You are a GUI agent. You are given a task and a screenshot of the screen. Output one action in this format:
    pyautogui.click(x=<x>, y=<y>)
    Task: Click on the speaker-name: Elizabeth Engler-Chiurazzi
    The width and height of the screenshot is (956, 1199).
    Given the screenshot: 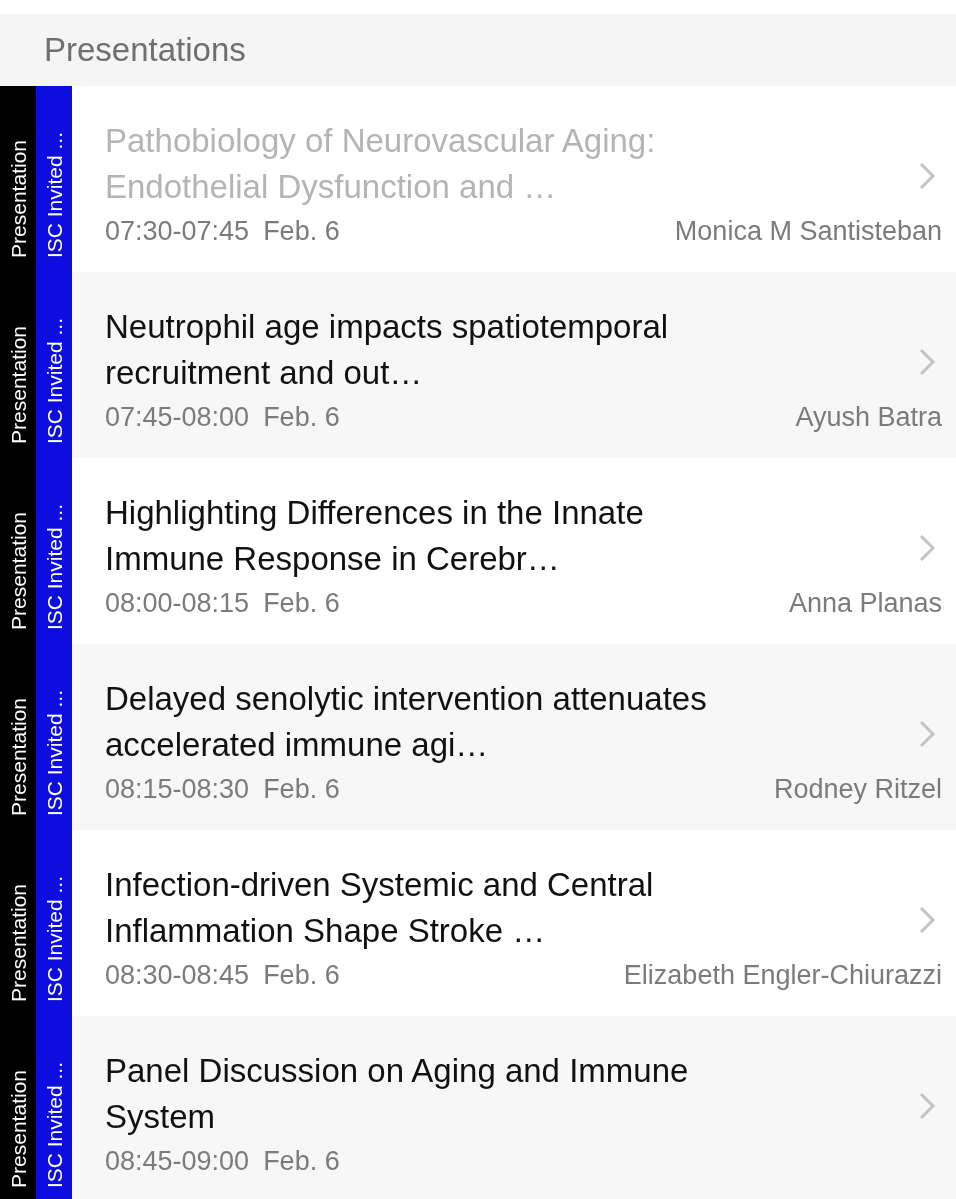 What is the action you would take?
    pyautogui.click(x=782, y=975)
    